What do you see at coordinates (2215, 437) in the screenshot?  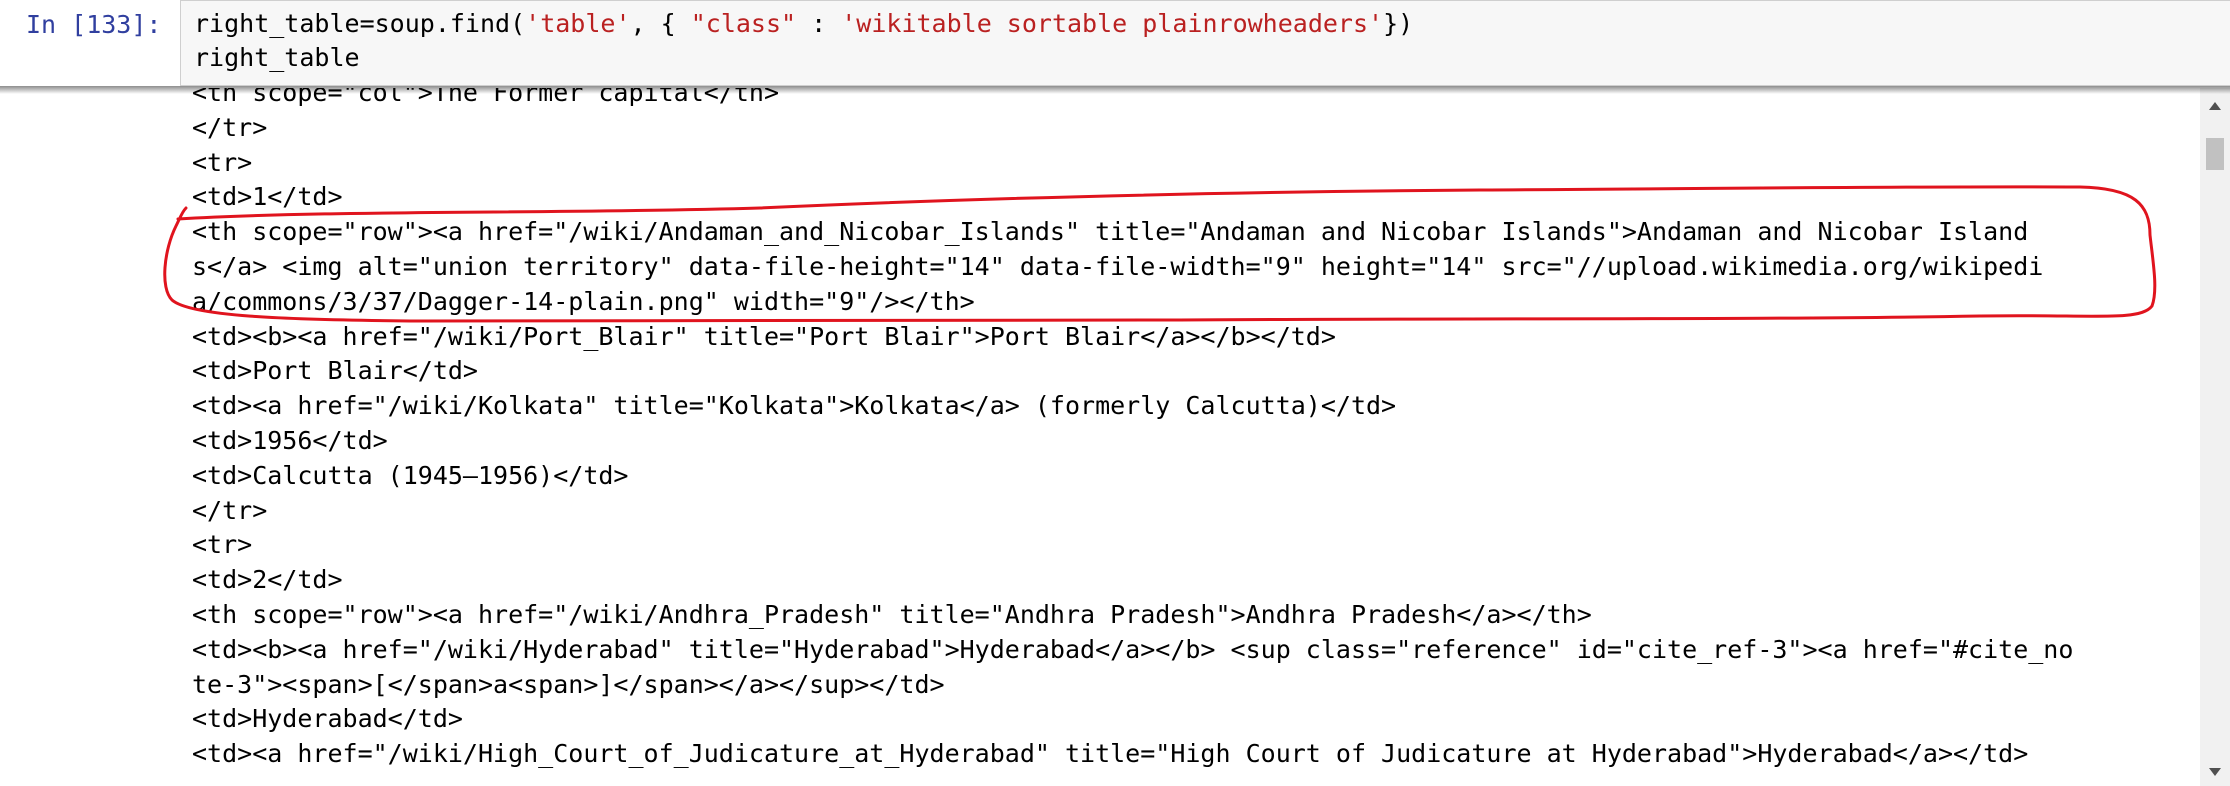 I see `output-scrollbar` at bounding box center [2215, 437].